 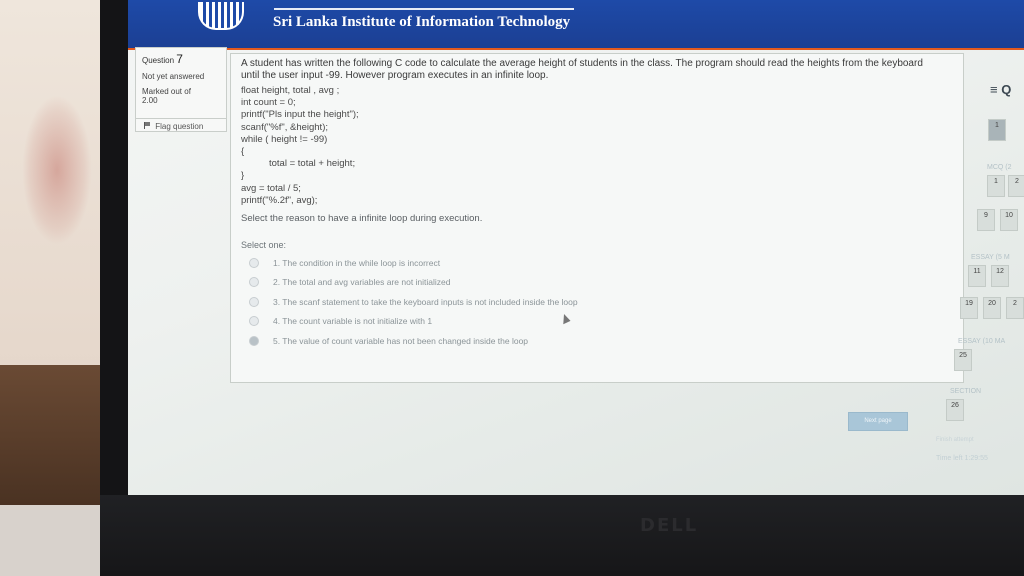 What do you see at coordinates (312, 164) in the screenshot?
I see `code-line: total = total + height;` at bounding box center [312, 164].